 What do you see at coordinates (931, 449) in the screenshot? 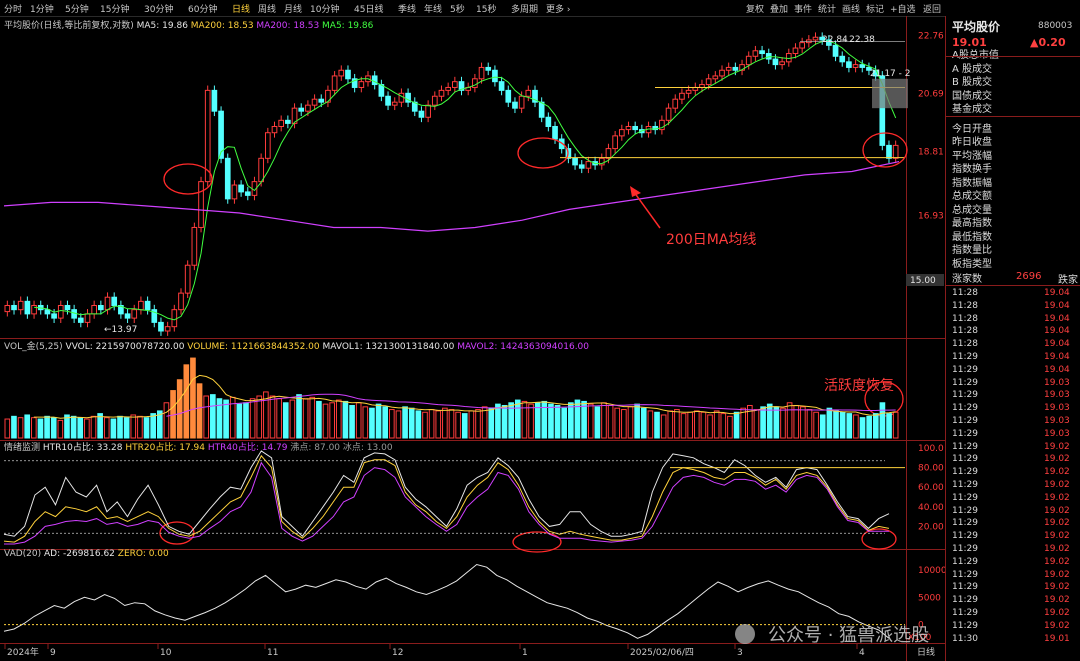
I see `mood-y-label-0: 100.0` at bounding box center [931, 449].